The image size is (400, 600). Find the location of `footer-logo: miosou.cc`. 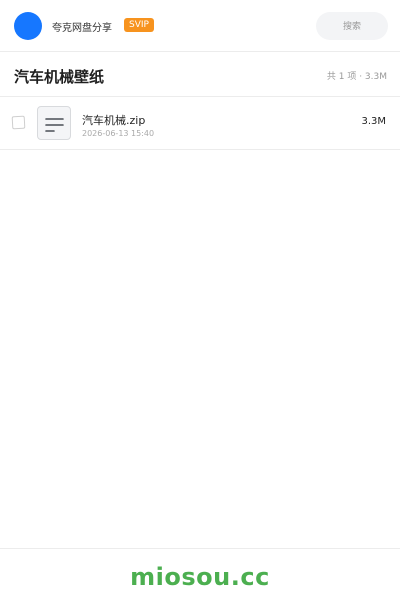

footer-logo: miosou.cc is located at coordinates (200, 577).